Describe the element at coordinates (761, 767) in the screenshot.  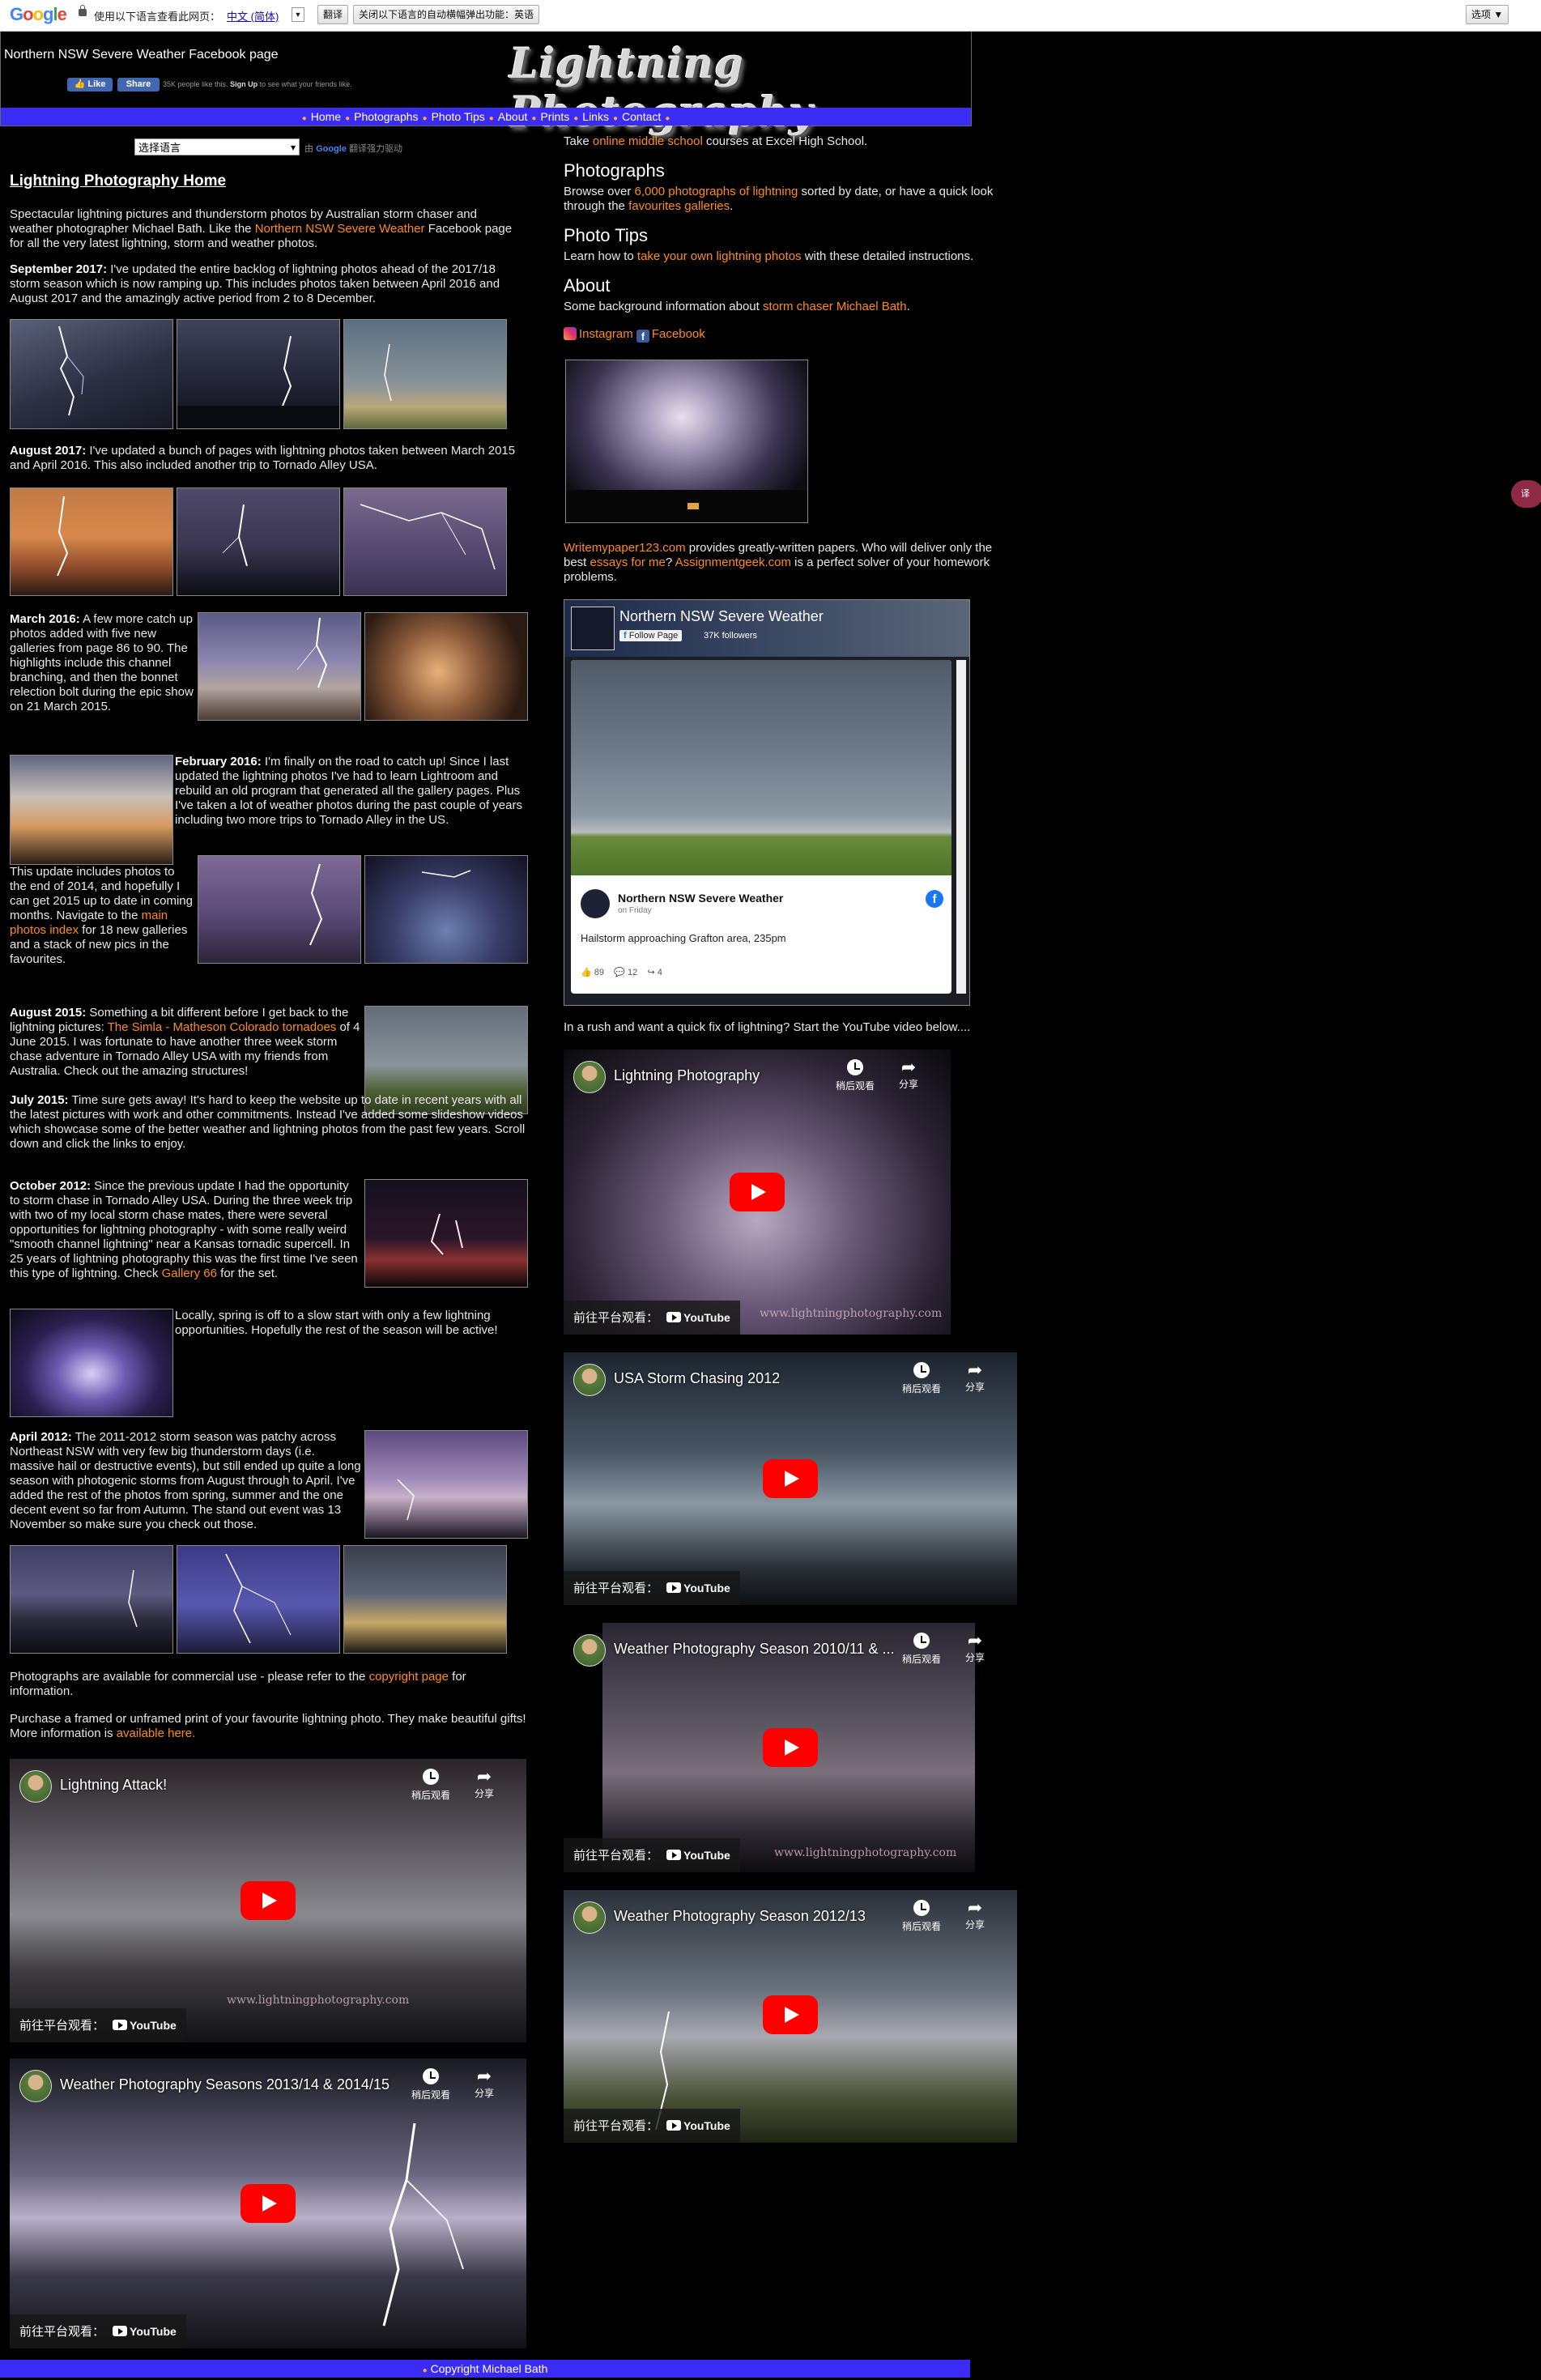
I see `post-image` at that location.